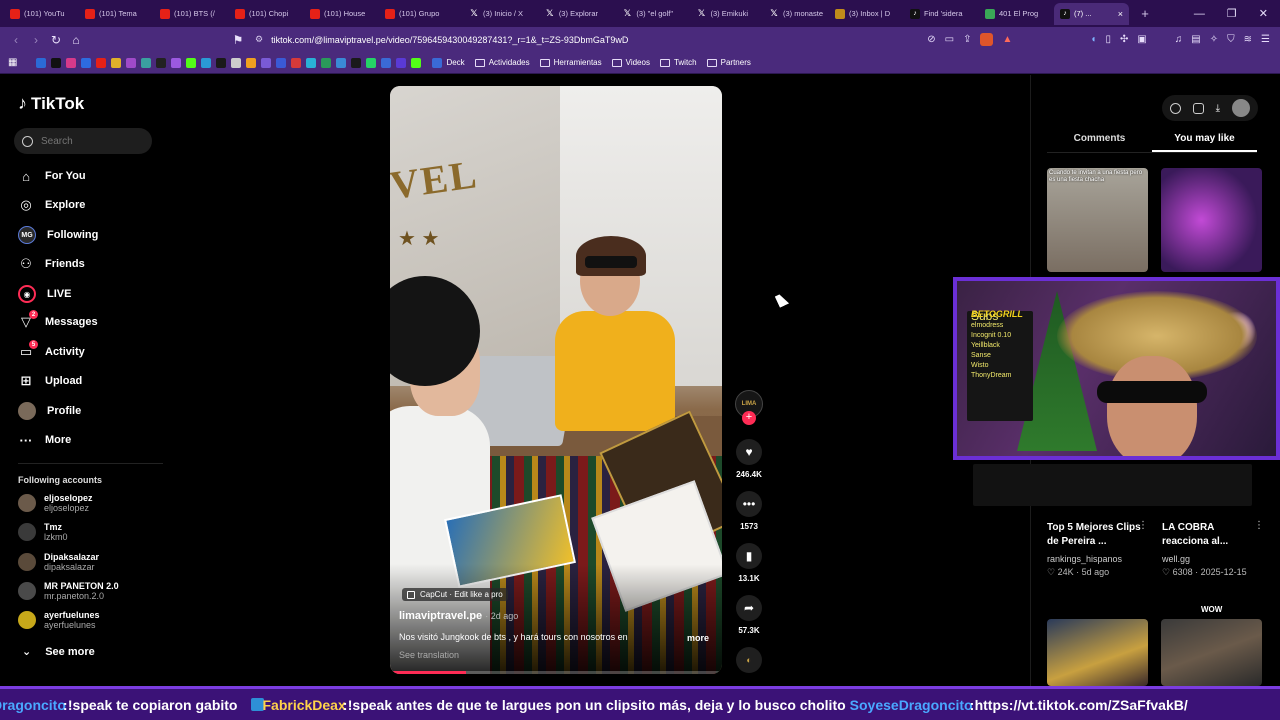 The height and width of the screenshot is (720, 1280). I want to click on browser-tab: 𝕏 (3) monaste, so click(791, 14).